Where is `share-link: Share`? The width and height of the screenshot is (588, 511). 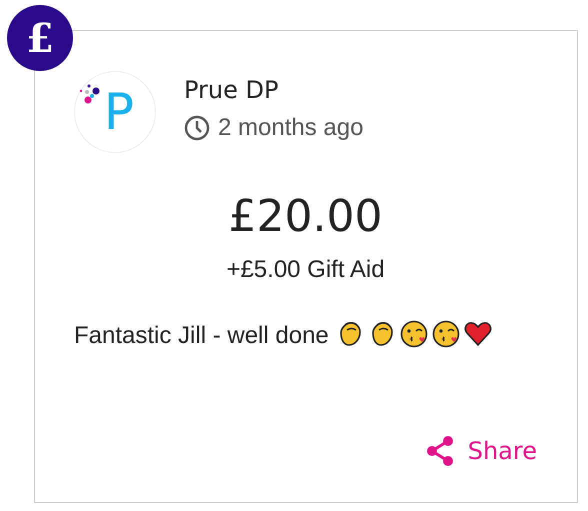
share-link: Share is located at coordinates (481, 451).